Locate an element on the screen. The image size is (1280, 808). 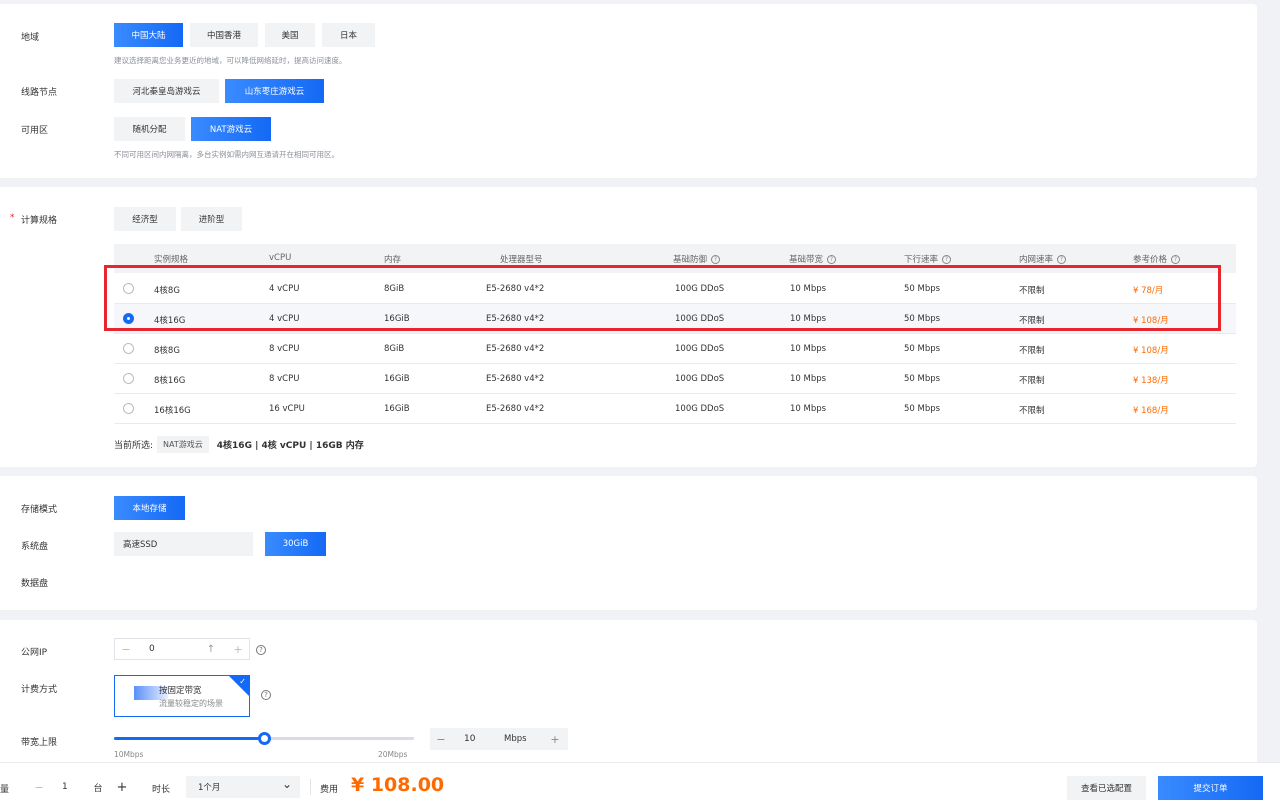
quantity-label: 量 is located at coordinates (5, 790).